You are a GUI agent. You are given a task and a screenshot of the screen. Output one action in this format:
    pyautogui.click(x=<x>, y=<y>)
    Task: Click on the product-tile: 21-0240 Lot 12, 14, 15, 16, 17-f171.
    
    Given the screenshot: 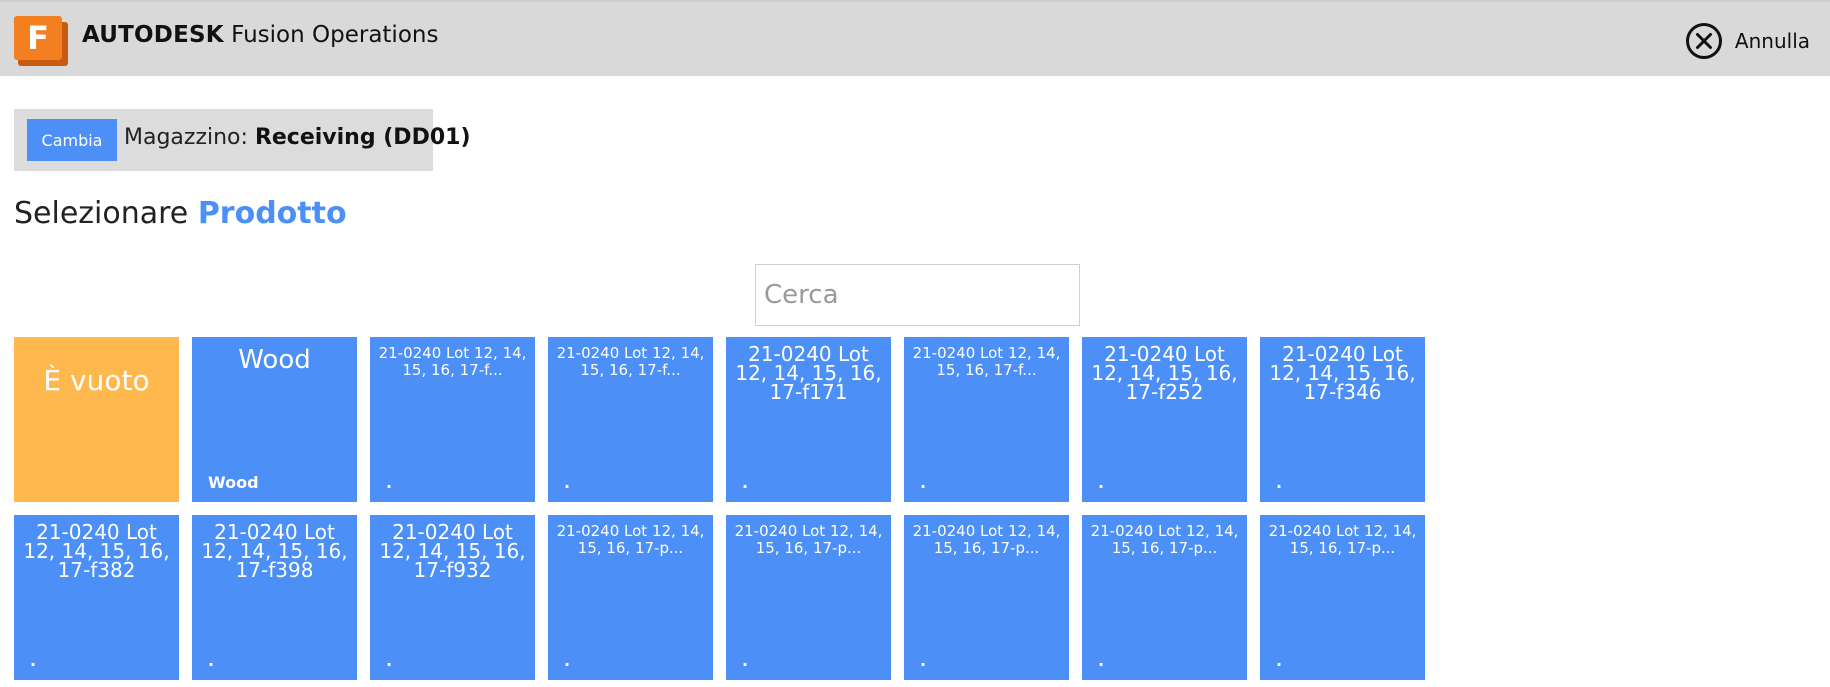 What is the action you would take?
    pyautogui.click(x=808, y=419)
    